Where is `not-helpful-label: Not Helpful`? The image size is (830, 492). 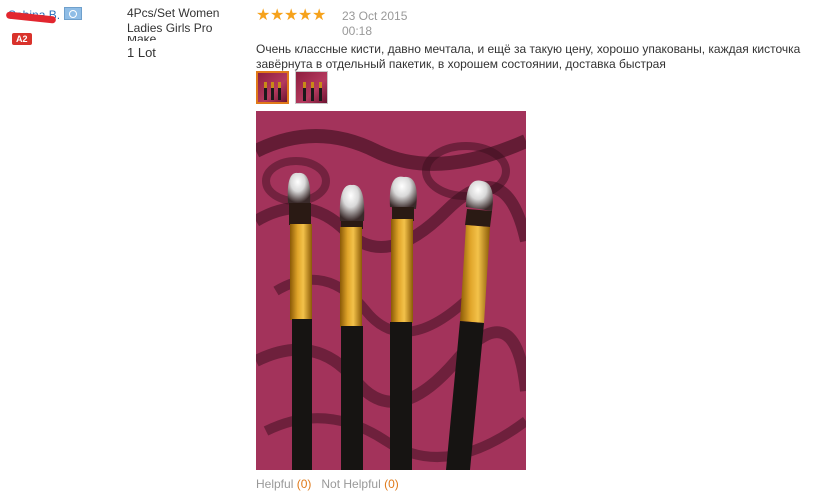
not-helpful-label: Not Helpful is located at coordinates (350, 484).